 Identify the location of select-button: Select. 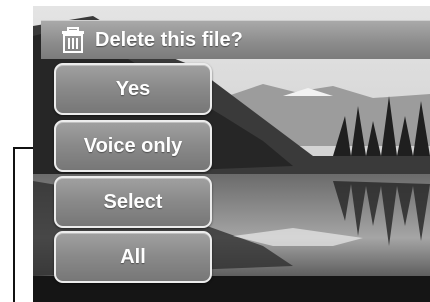
(133, 202).